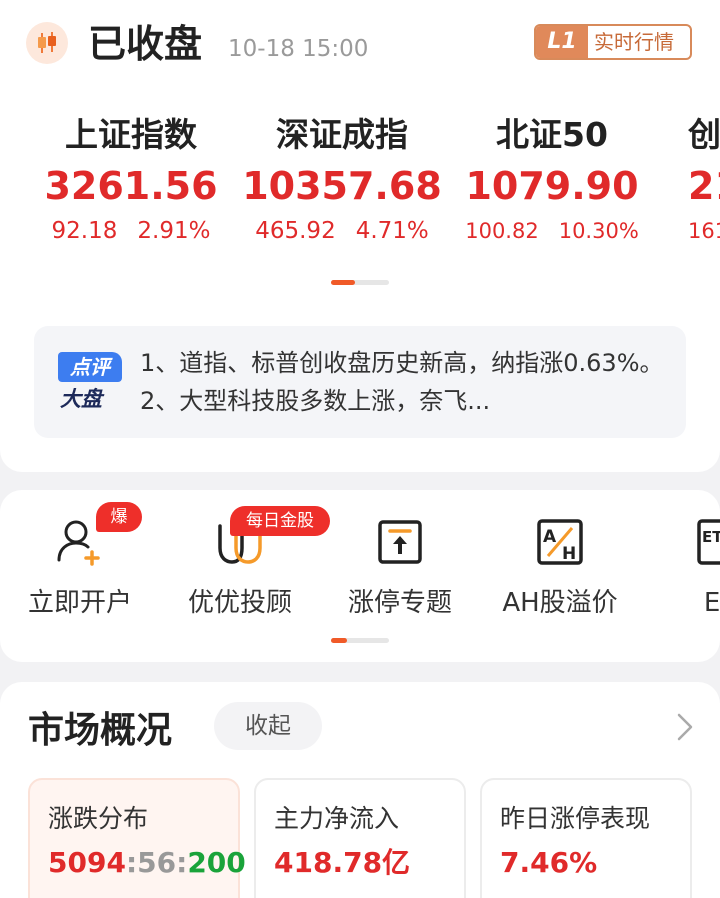 Image resolution: width=720 pixels, height=898 pixels. Describe the element at coordinates (131, 134) in the screenshot. I see `index-name: 上证指数` at that location.